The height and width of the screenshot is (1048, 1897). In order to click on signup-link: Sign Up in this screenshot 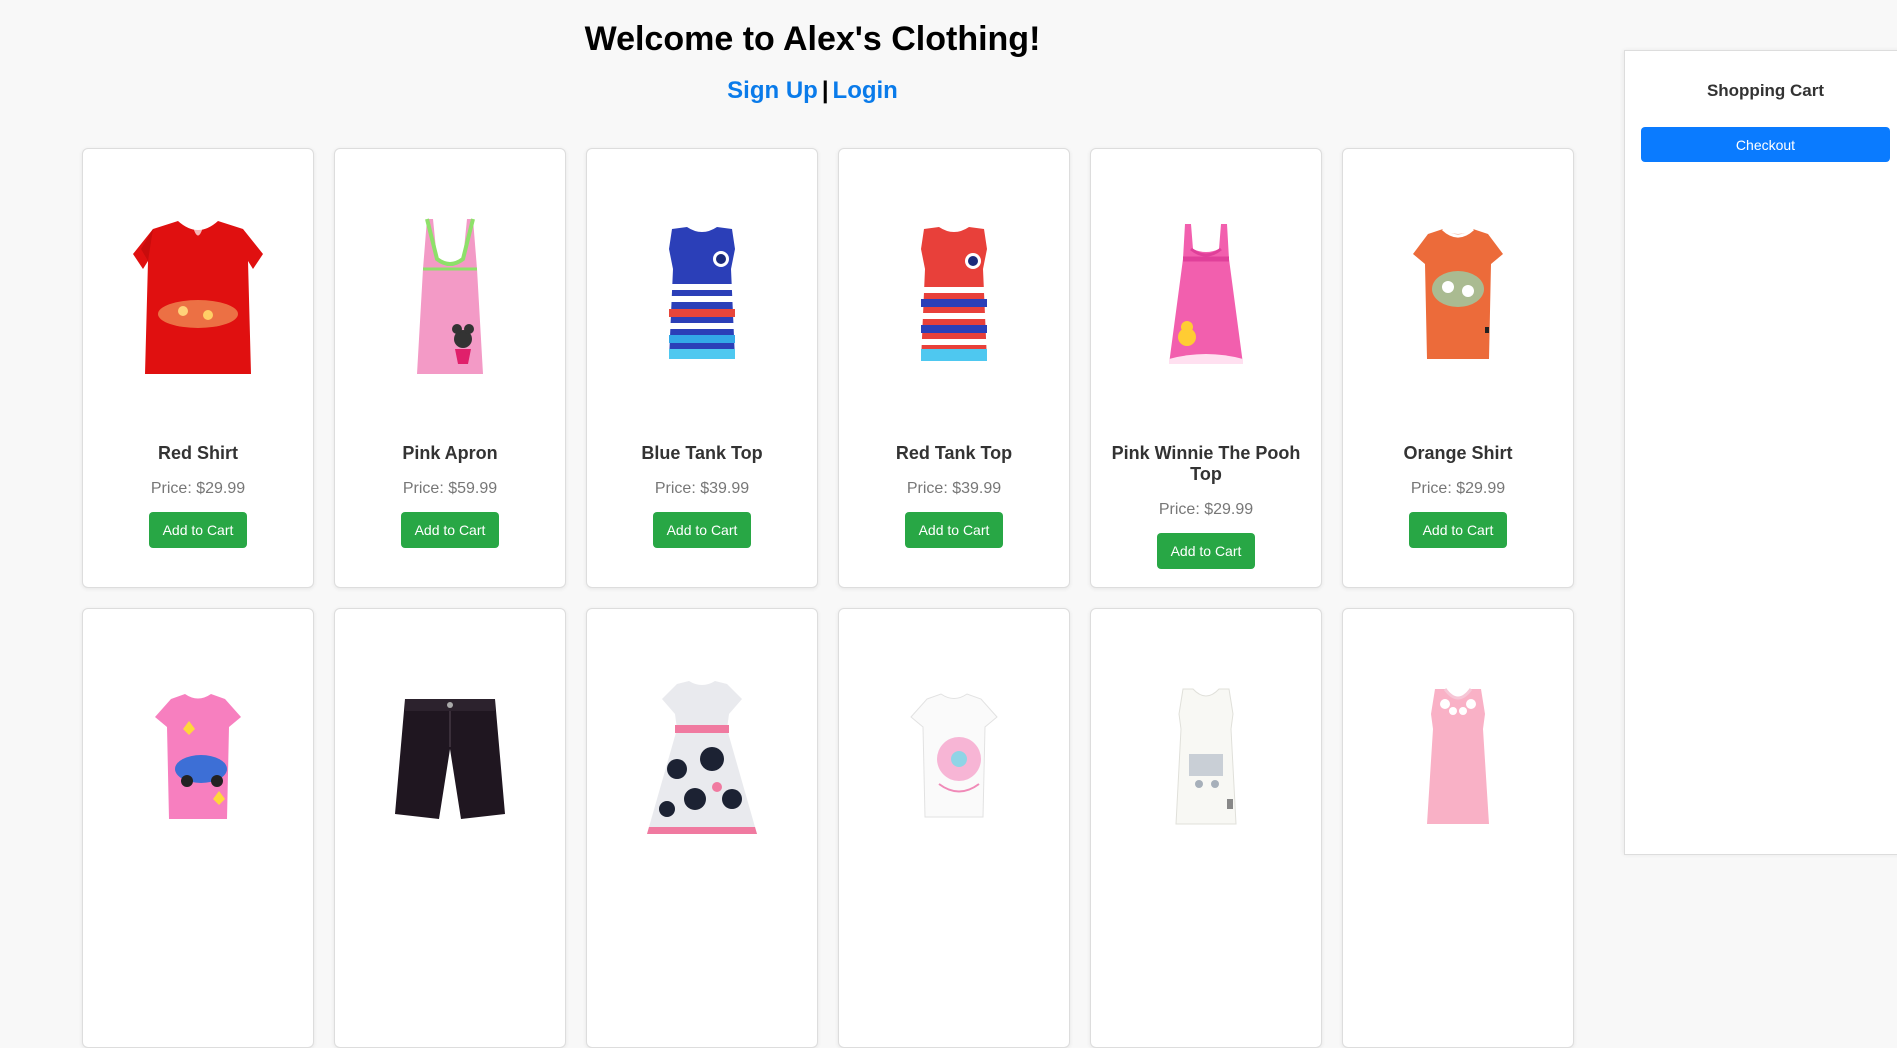, I will do `click(772, 90)`.